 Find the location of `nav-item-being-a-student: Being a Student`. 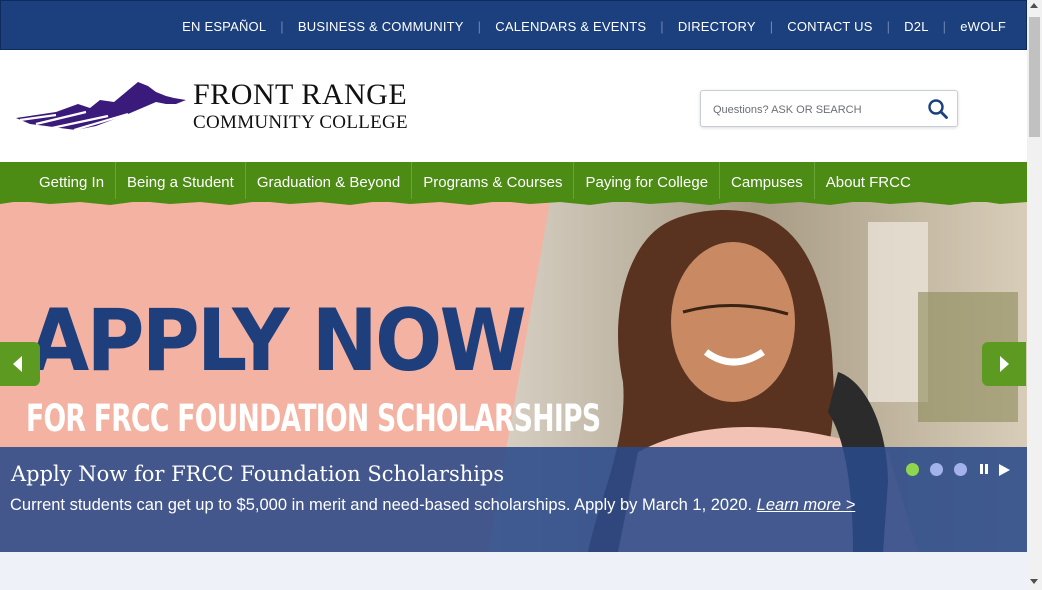

nav-item-being-a-student: Being a Student is located at coordinates (180, 182).